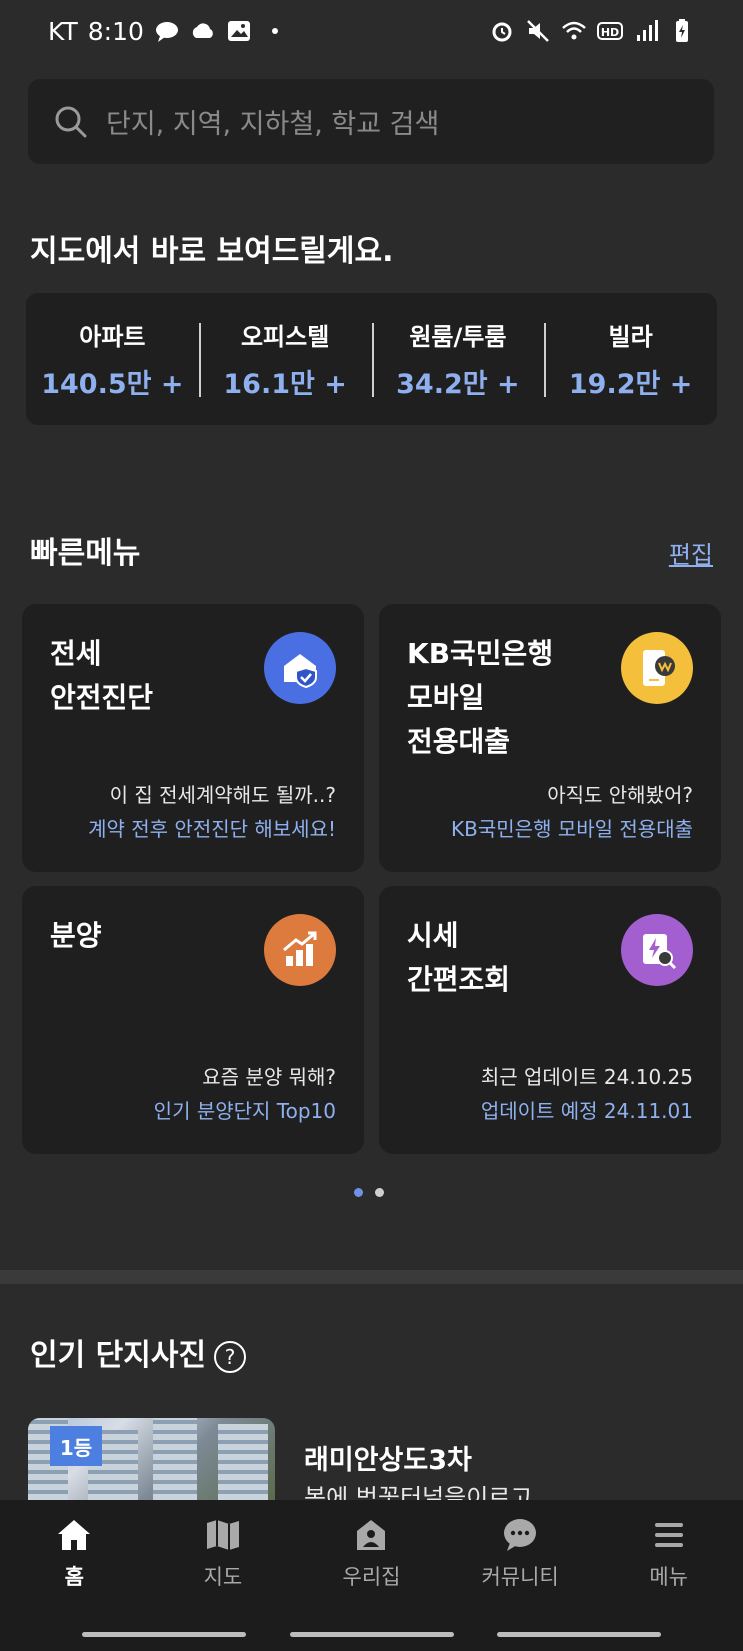 This screenshot has width=743, height=1651. I want to click on quick-card-title: KB국민은행 모바일 전용대출, so click(480, 697).